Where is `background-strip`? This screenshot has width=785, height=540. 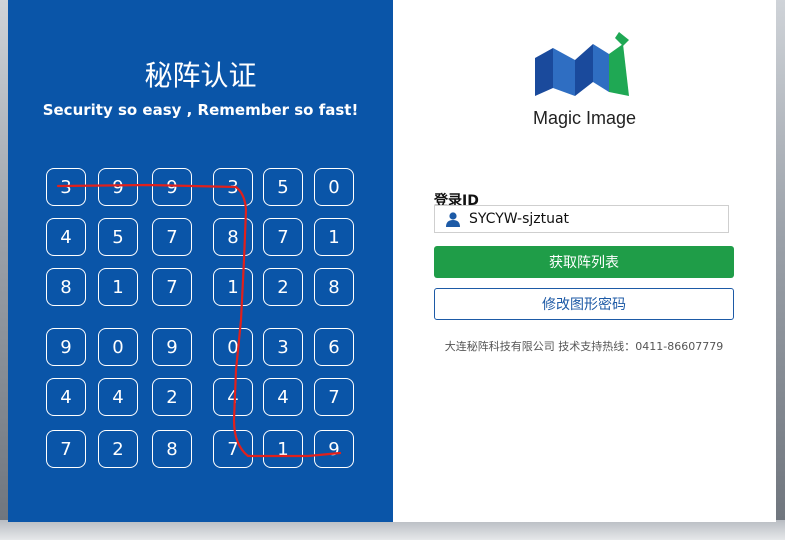
background-strip is located at coordinates (392, 530).